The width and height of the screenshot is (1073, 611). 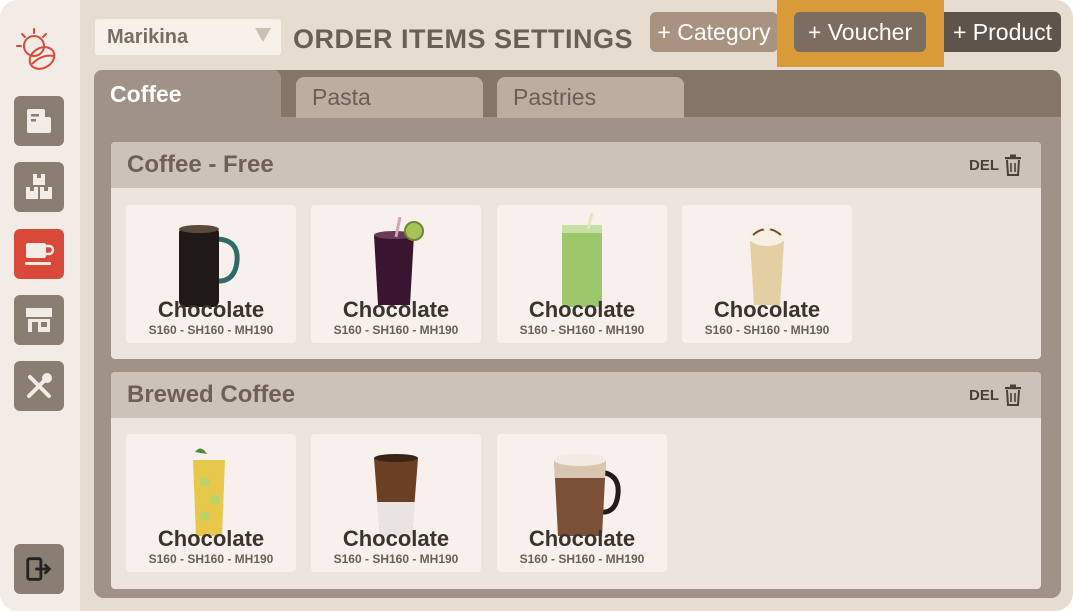 I want to click on tools-icon, so click(x=39, y=385).